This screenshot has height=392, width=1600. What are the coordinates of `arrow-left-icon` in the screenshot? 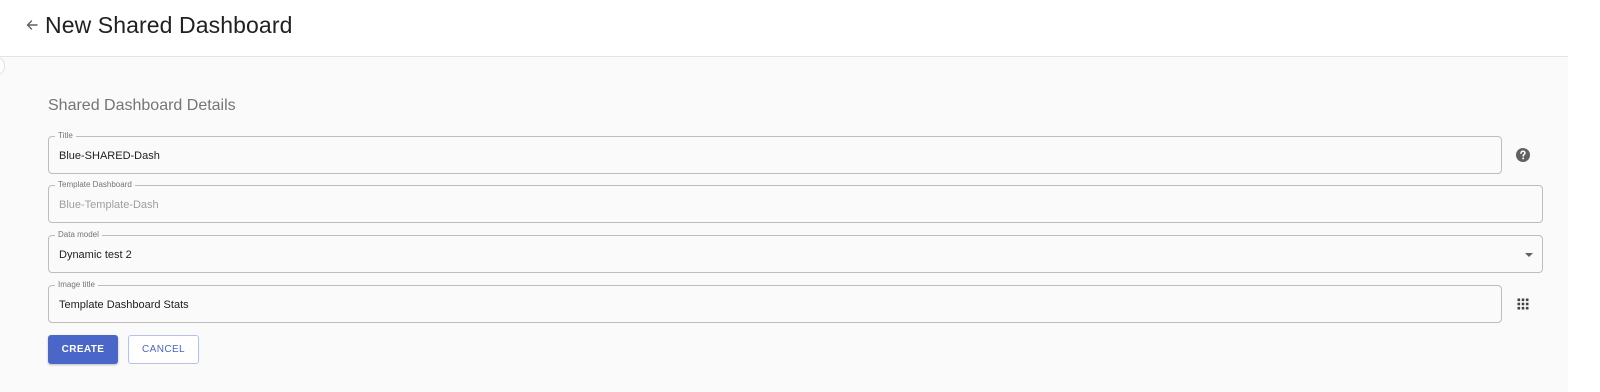 It's located at (32, 25).